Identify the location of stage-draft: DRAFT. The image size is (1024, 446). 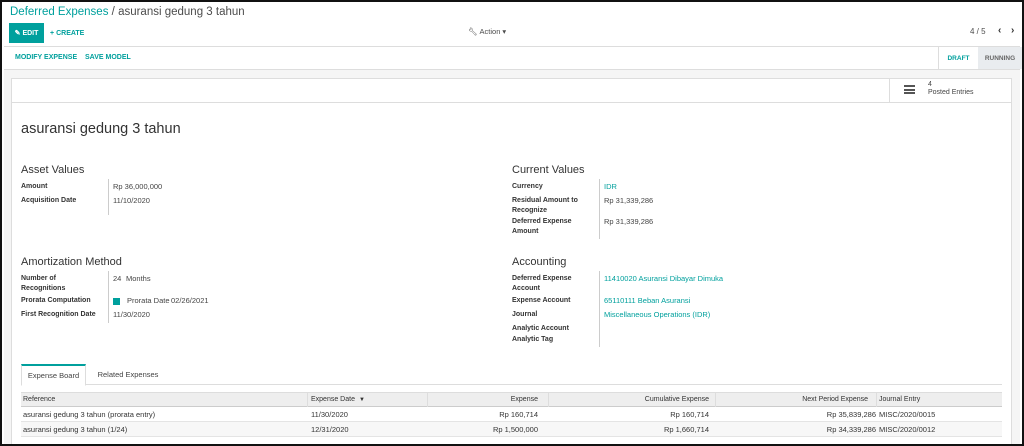
(958, 58).